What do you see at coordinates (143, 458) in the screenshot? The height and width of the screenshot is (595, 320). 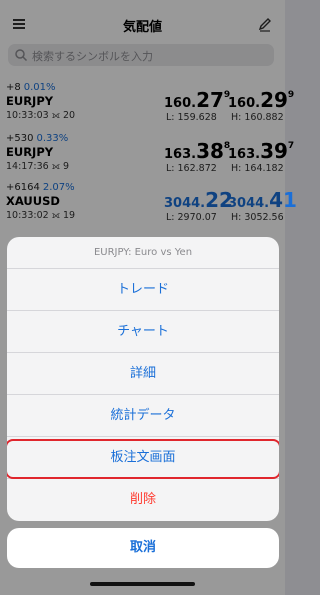 I see `order-book-button: 板注文画面` at bounding box center [143, 458].